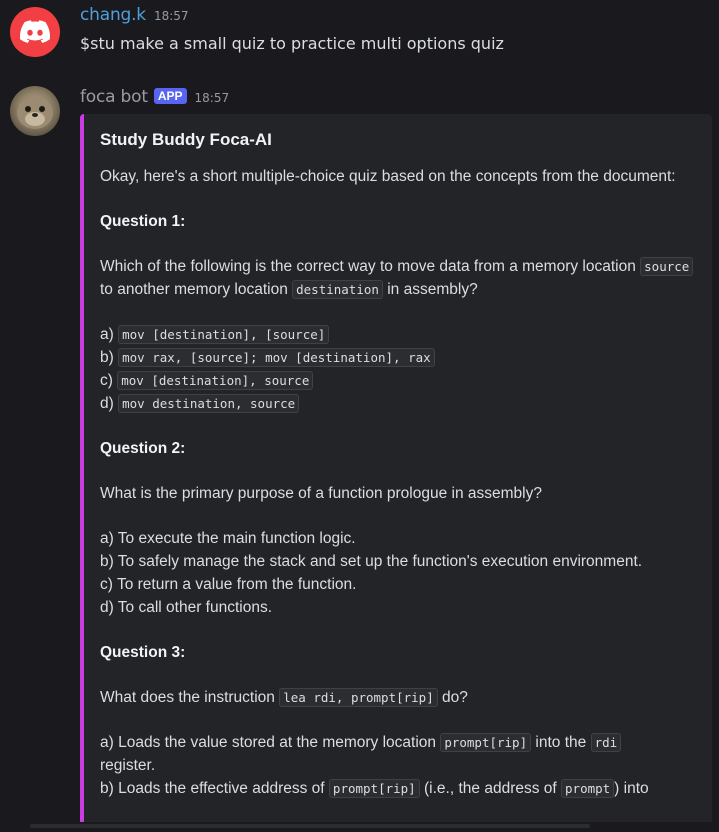  I want to click on option-text: ) into, so click(631, 788).